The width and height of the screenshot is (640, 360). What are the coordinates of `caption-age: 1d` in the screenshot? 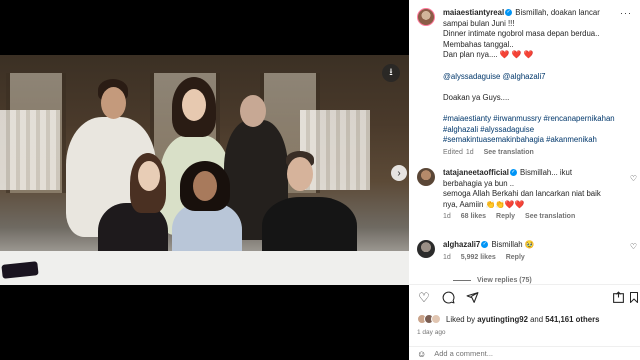 It's located at (469, 152).